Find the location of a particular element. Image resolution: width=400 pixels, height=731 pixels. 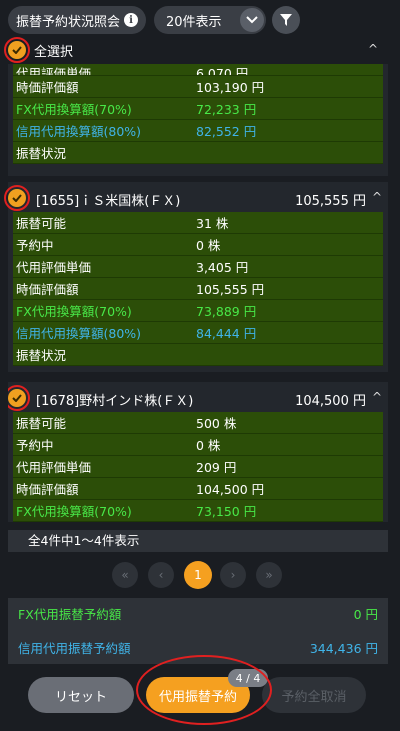

fx-total-value: 0 円 is located at coordinates (365, 614).